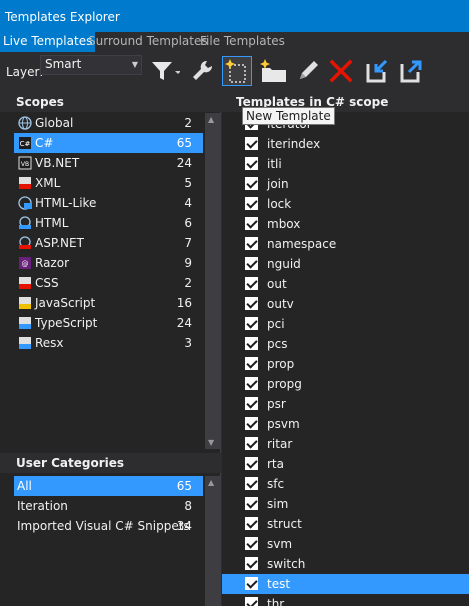 The image size is (469, 606). I want to click on scope-item-resx: Resx 3, so click(108, 343).